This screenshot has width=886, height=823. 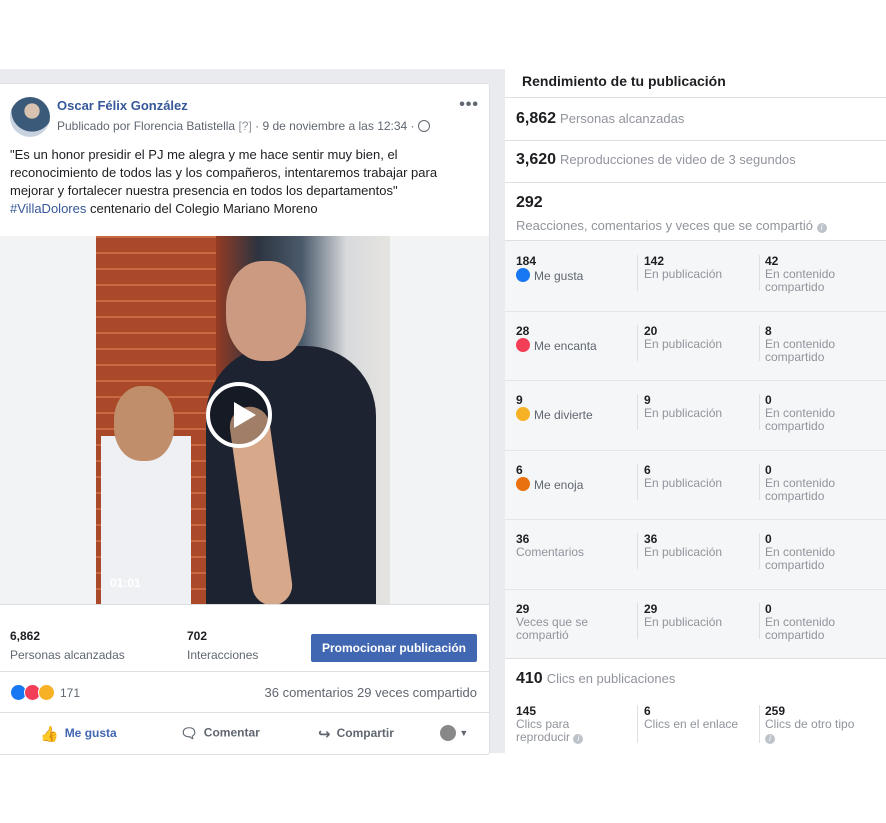 What do you see at coordinates (231, 732) in the screenshot?
I see `comment-label: Comentar` at bounding box center [231, 732].